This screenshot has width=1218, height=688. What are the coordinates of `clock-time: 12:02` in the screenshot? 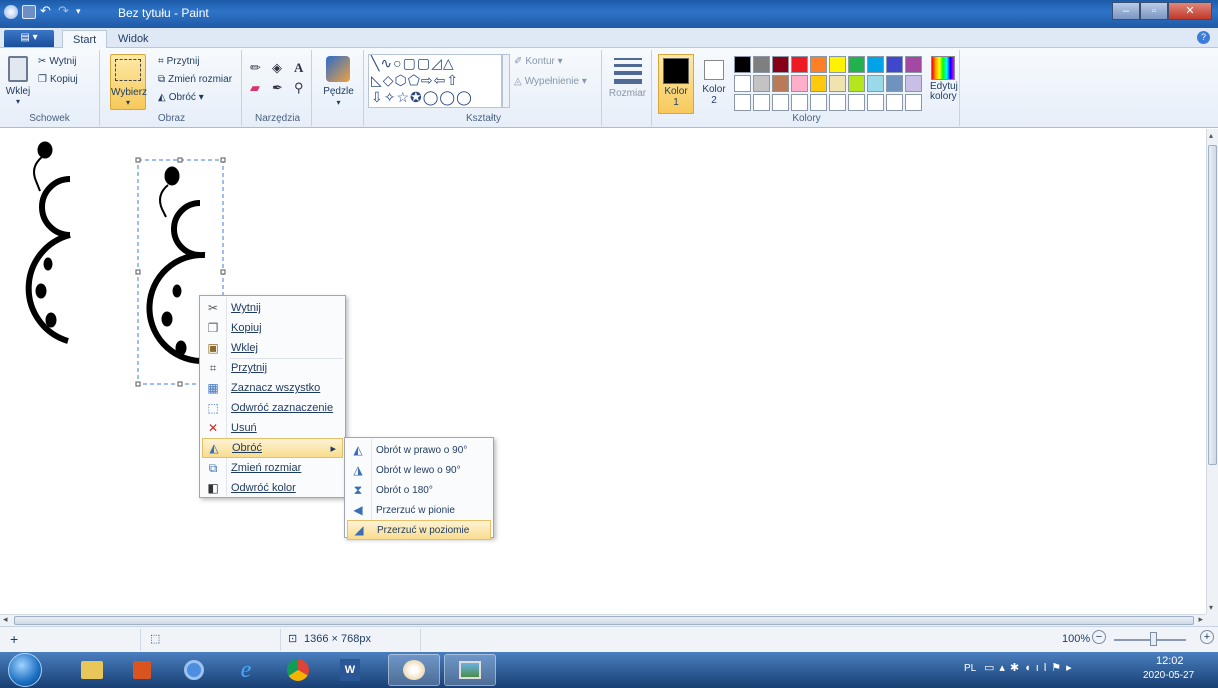 It's located at (1170, 661).